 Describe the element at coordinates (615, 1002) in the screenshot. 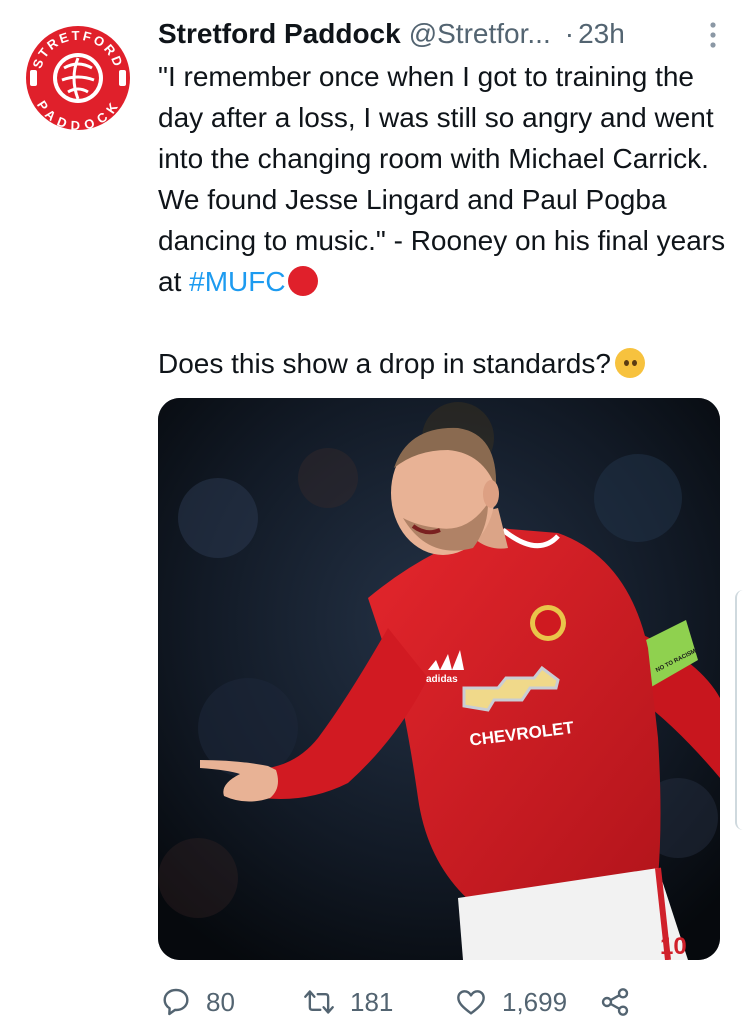

I see `share-icon` at that location.